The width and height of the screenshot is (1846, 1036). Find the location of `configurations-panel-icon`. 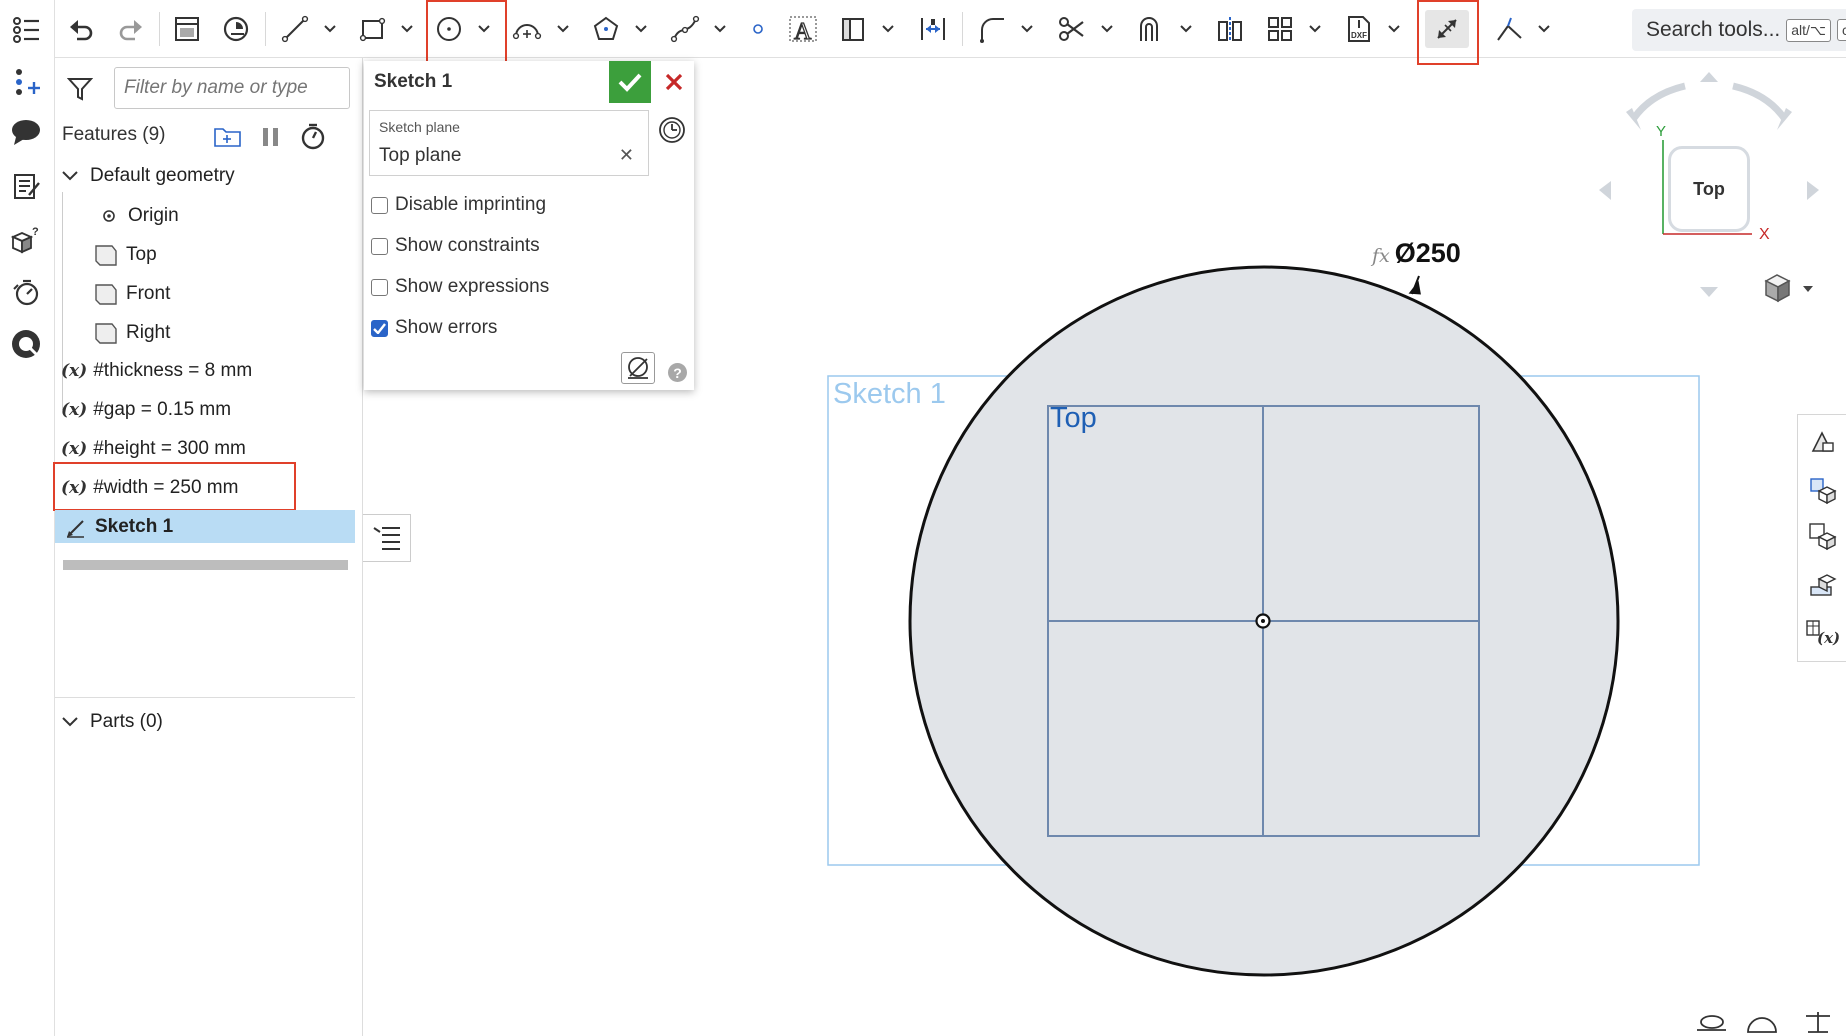

configurations-panel-icon is located at coordinates (1822, 536).